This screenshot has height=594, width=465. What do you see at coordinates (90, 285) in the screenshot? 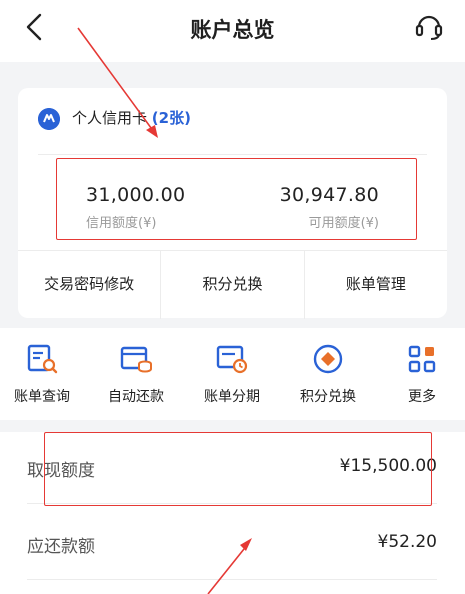
I see `change-trade-password-button: 交易密码修改` at bounding box center [90, 285].